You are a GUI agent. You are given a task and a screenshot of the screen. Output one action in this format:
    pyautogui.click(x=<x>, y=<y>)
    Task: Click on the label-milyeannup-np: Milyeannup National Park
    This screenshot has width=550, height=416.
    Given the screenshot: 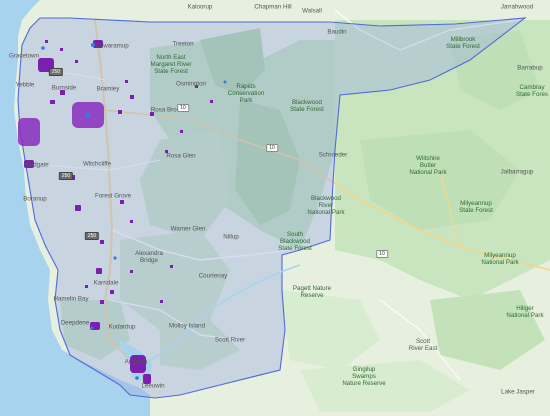 What is the action you would take?
    pyautogui.click(x=500, y=259)
    